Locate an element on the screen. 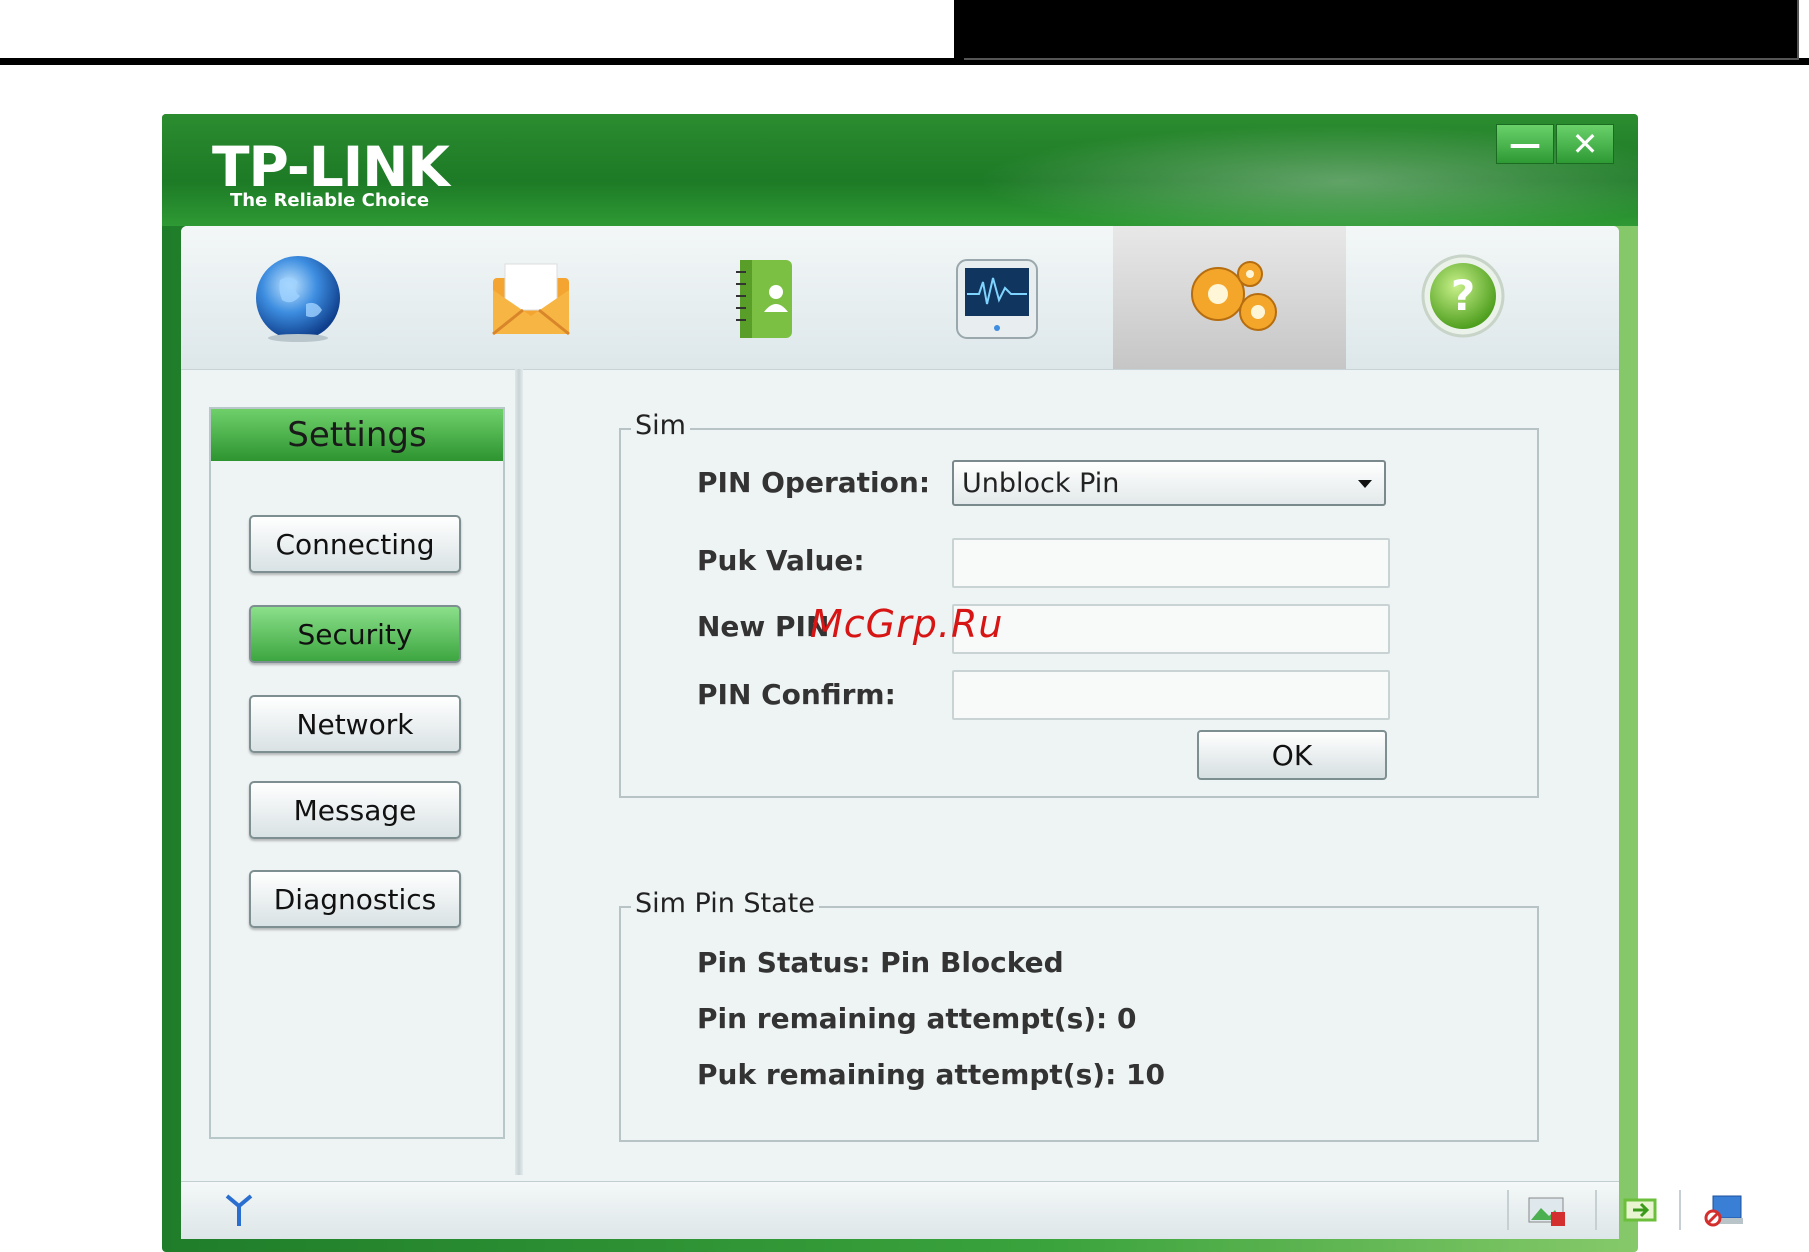 This screenshot has height=1252, width=1809. pin-confirm-label: PIN Confirm: is located at coordinates (796, 694).